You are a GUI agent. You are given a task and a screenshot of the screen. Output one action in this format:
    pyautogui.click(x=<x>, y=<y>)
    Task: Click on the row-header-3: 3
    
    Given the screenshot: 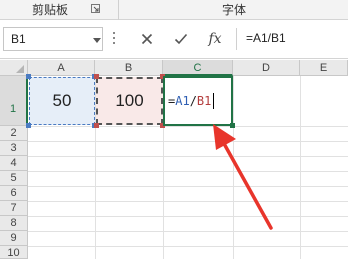 What is the action you would take?
    pyautogui.click(x=14, y=148)
    